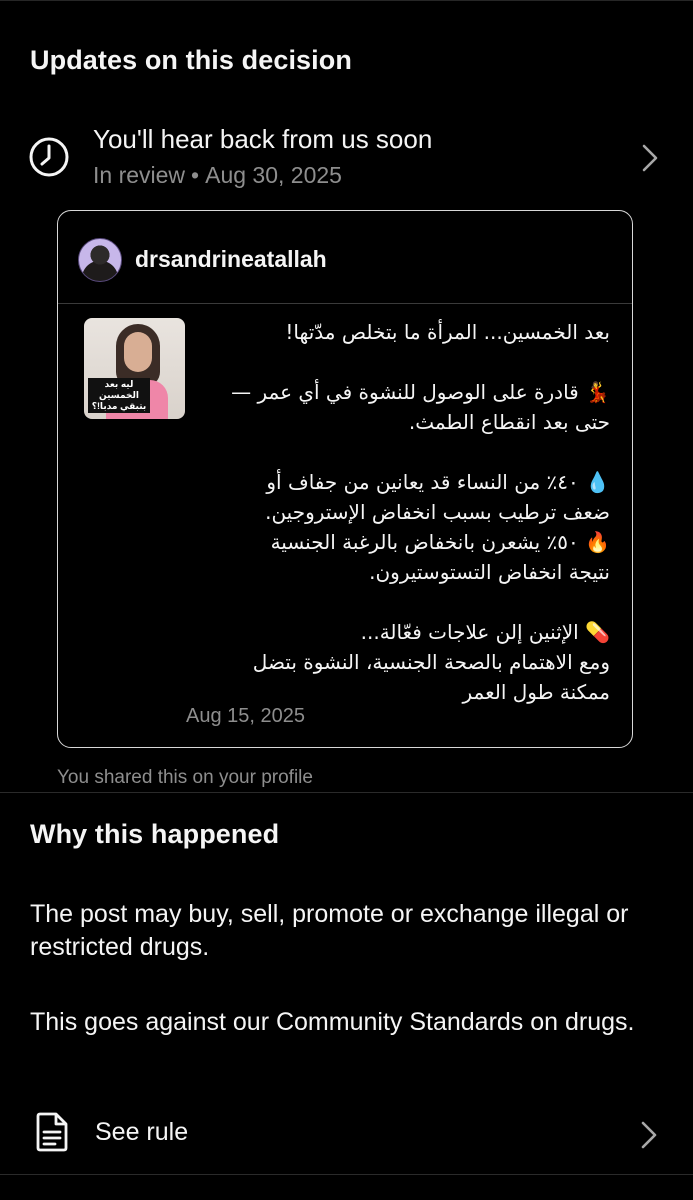  I want to click on post-date: Aug 15, 2025, so click(245, 716).